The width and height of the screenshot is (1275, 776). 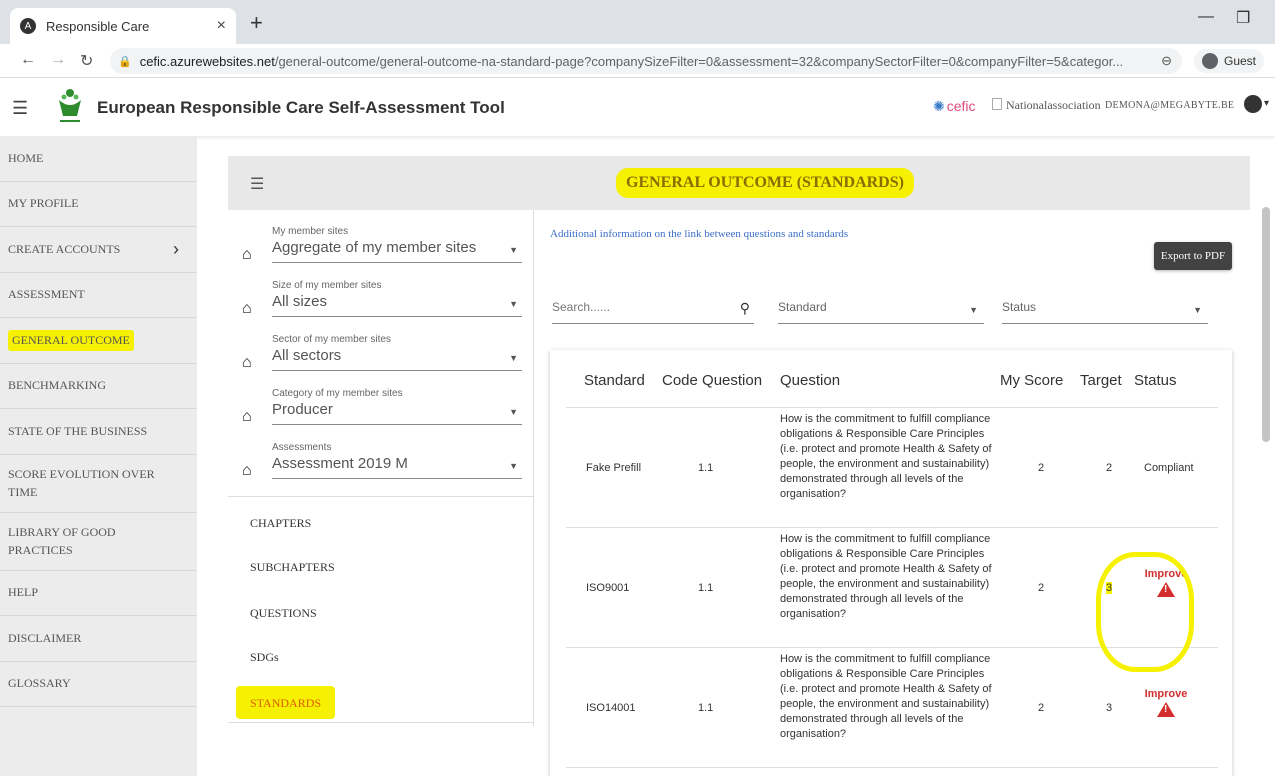 What do you see at coordinates (397, 413) in the screenshot?
I see `filter-select: Producer ▼` at bounding box center [397, 413].